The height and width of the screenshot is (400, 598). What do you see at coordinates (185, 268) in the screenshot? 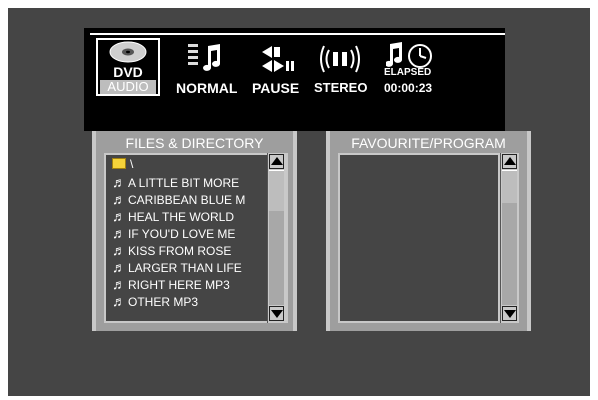
I see `track-label: LARGER THAN LIFE` at bounding box center [185, 268].